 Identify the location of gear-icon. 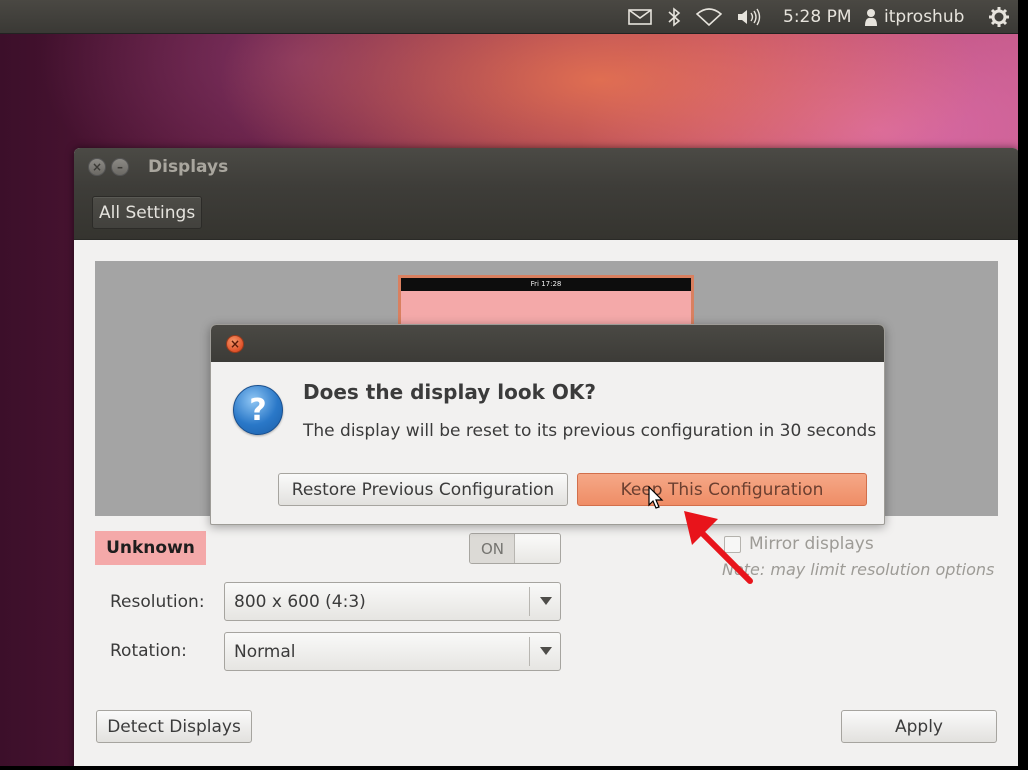
(999, 17).